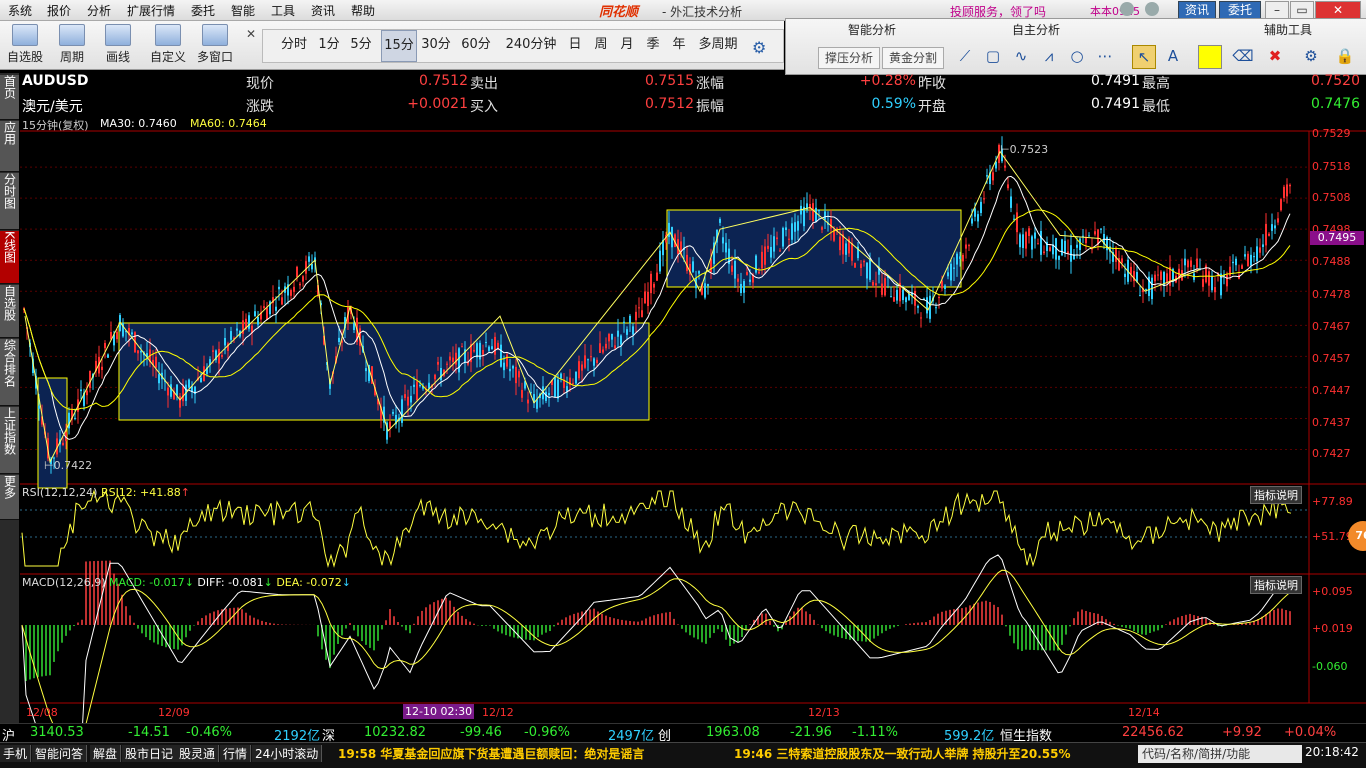 Image resolution: width=1366 pixels, height=768 pixels. What do you see at coordinates (9, 497) in the screenshot?
I see `tab-more: 更多` at bounding box center [9, 497].